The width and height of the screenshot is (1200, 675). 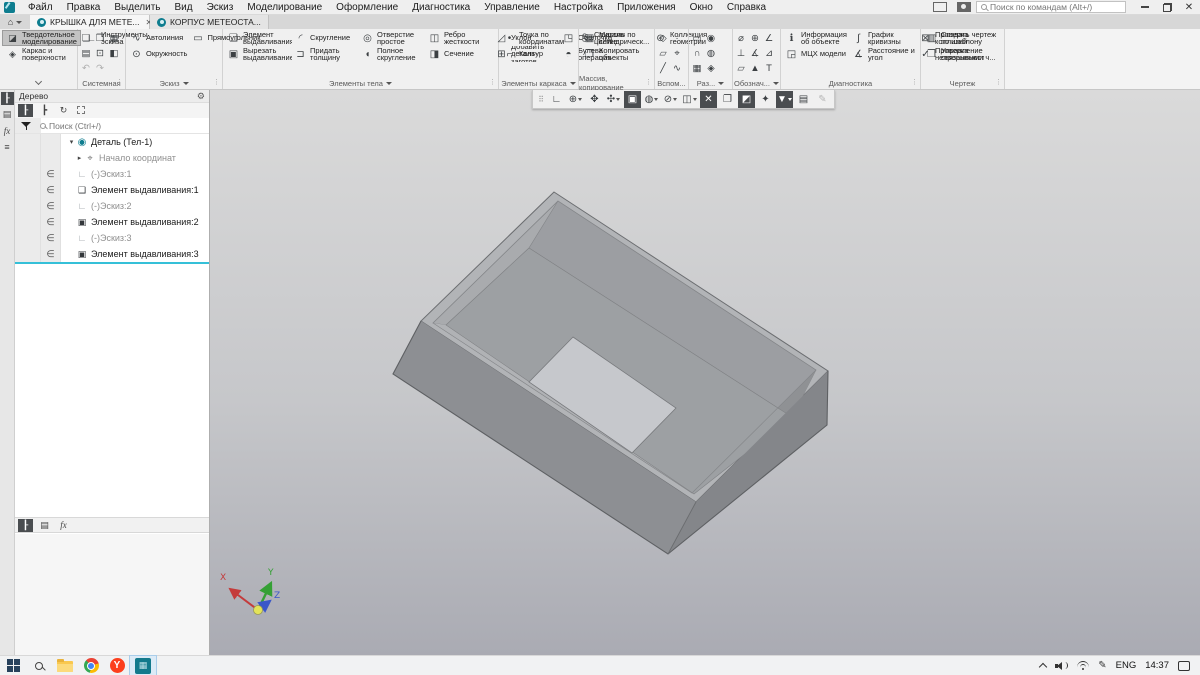 What do you see at coordinates (816, 38) in the screenshot?
I see `ribbon-command: ℹ Информация об объекте` at bounding box center [816, 38].